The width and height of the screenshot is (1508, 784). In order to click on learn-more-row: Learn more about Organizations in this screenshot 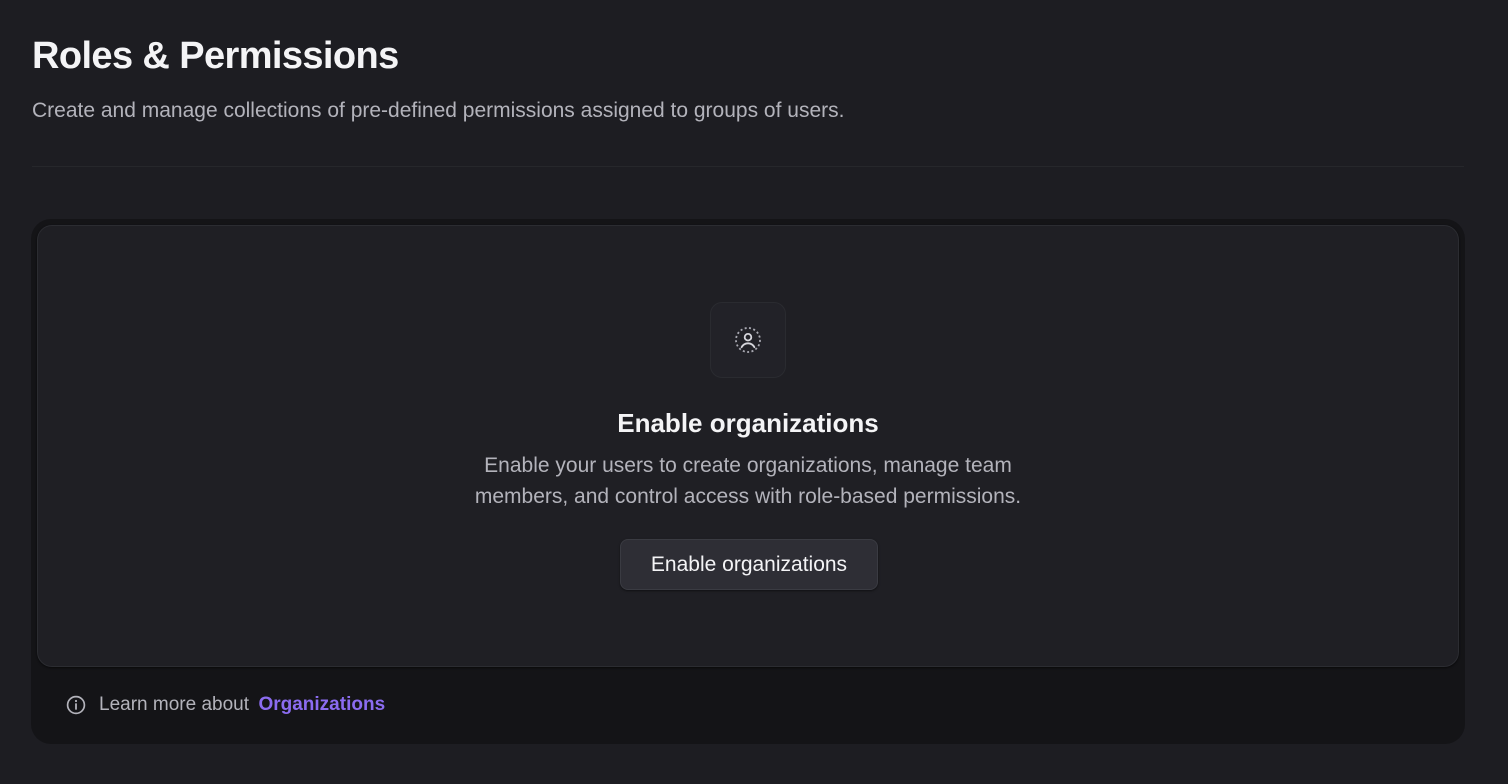, I will do `click(225, 705)`.